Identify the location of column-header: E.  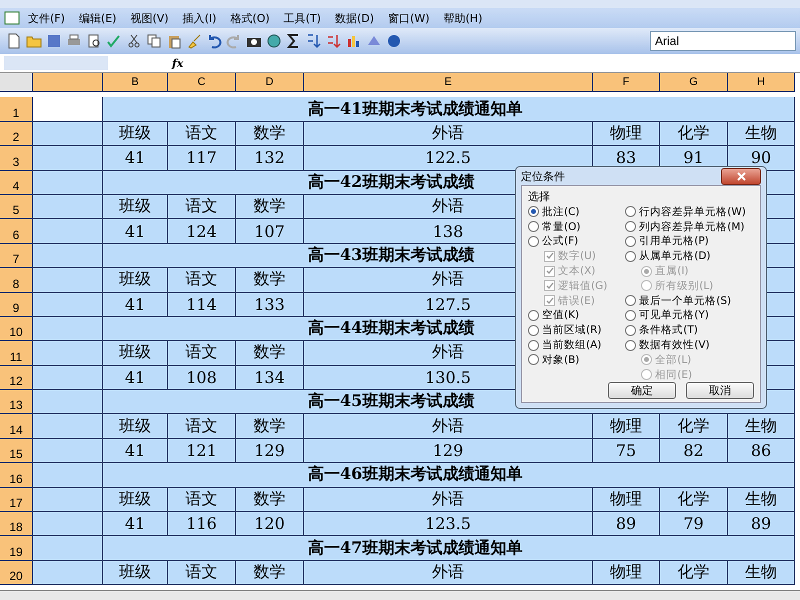
(448, 82).